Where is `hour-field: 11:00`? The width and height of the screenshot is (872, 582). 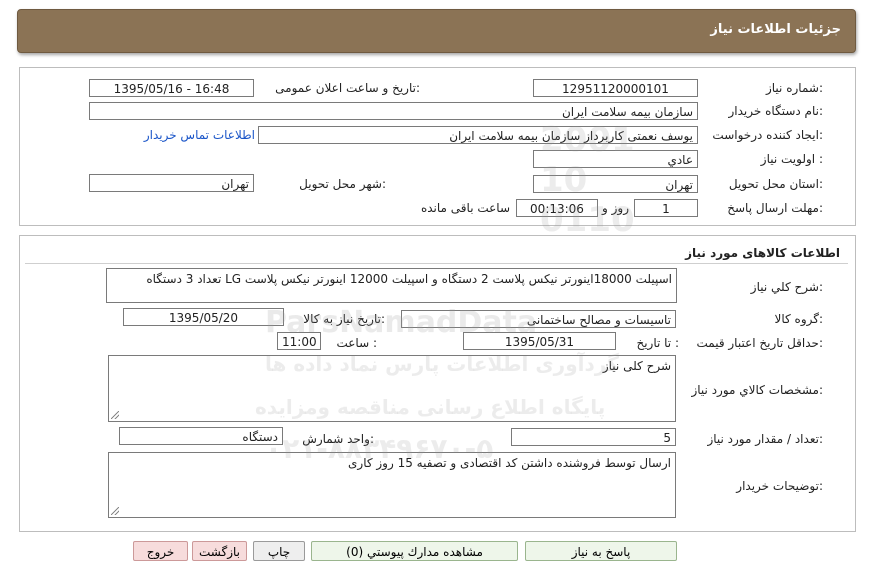
hour-field: 11:00 is located at coordinates (299, 341).